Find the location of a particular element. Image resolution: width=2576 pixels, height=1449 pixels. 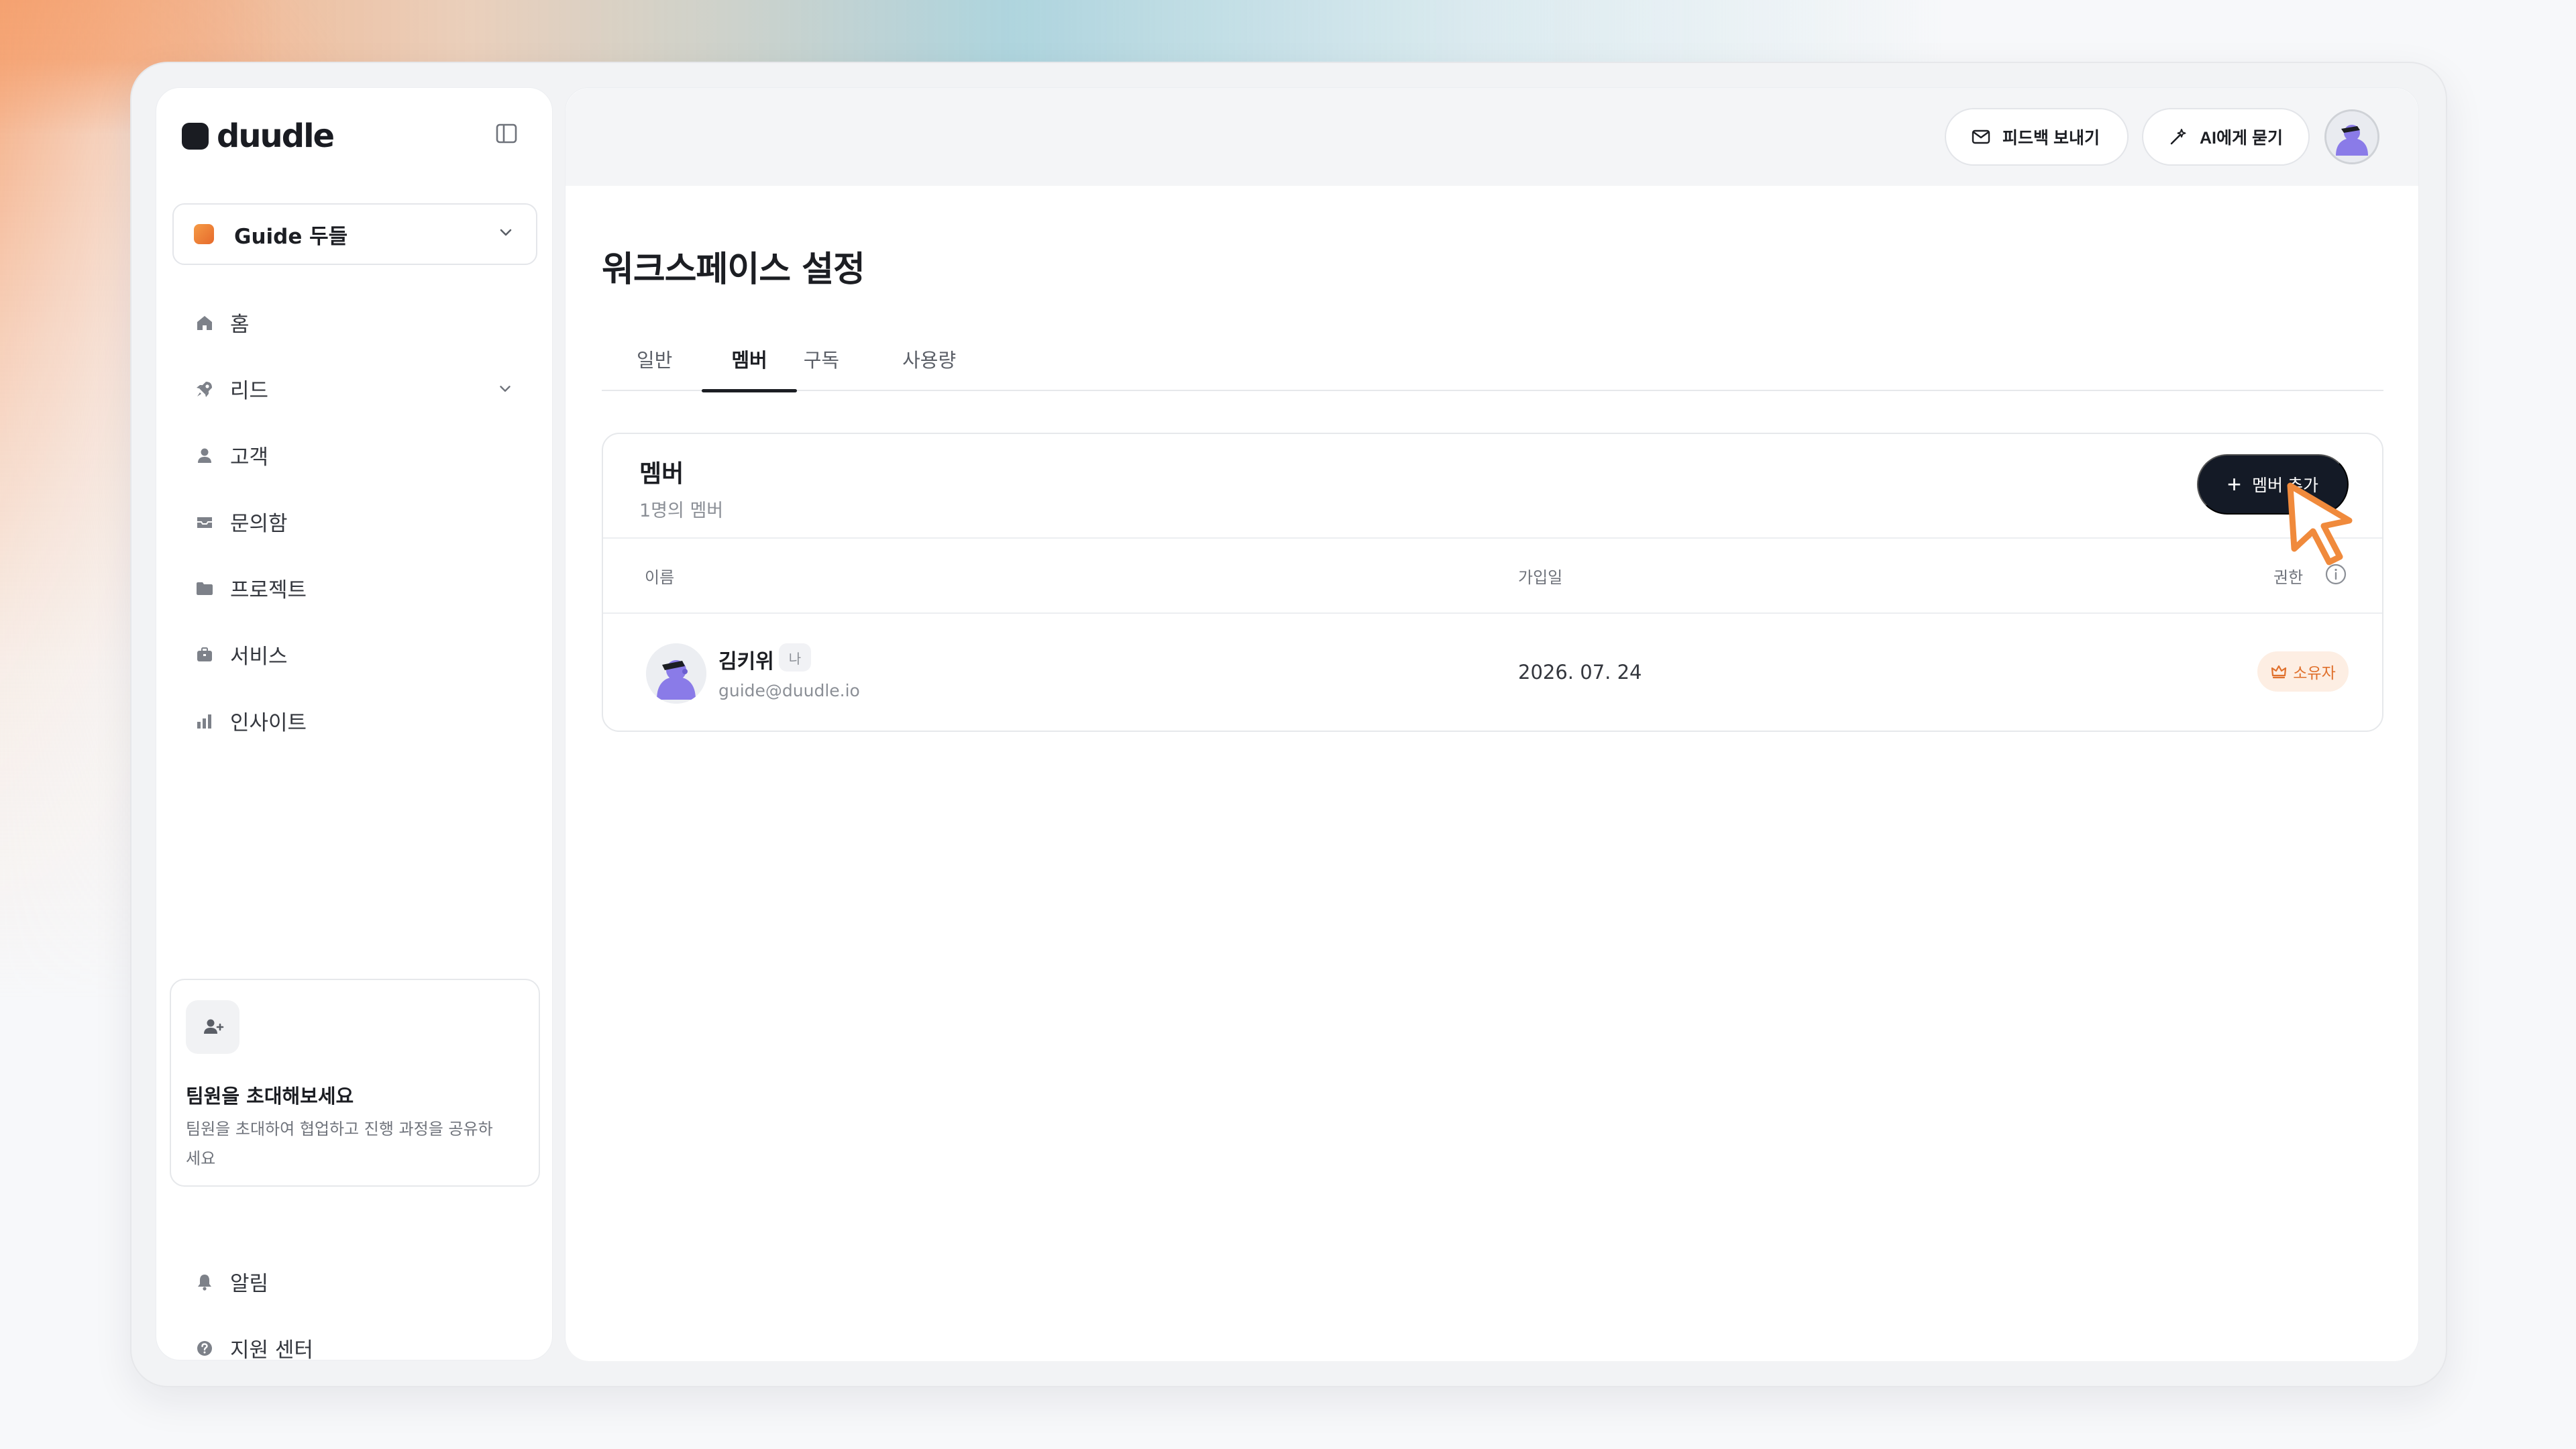

invite-description: 팀원을 초대하여 협업하고 진행 과정을 공유하세요 is located at coordinates (339, 1144).